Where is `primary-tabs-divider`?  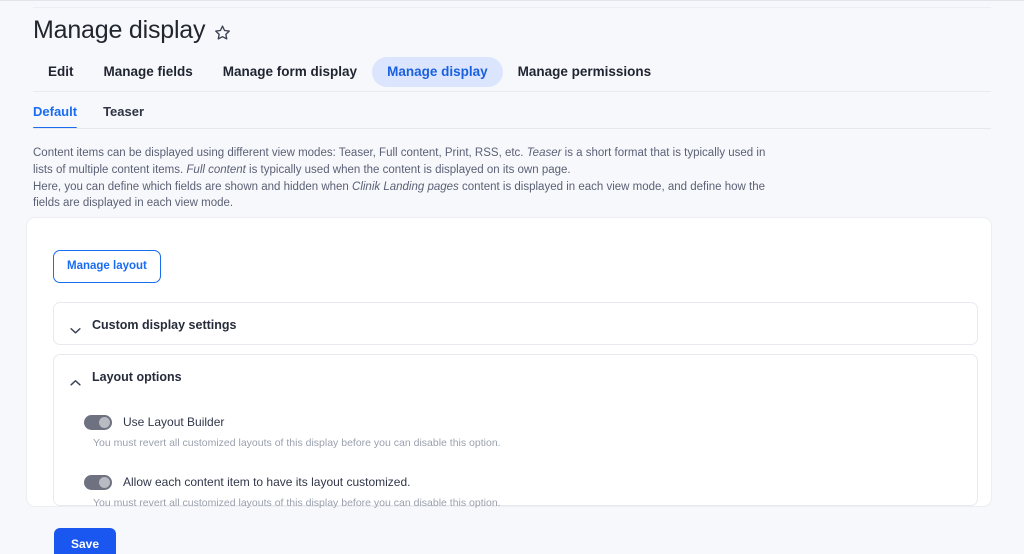
primary-tabs-divider is located at coordinates (512, 91).